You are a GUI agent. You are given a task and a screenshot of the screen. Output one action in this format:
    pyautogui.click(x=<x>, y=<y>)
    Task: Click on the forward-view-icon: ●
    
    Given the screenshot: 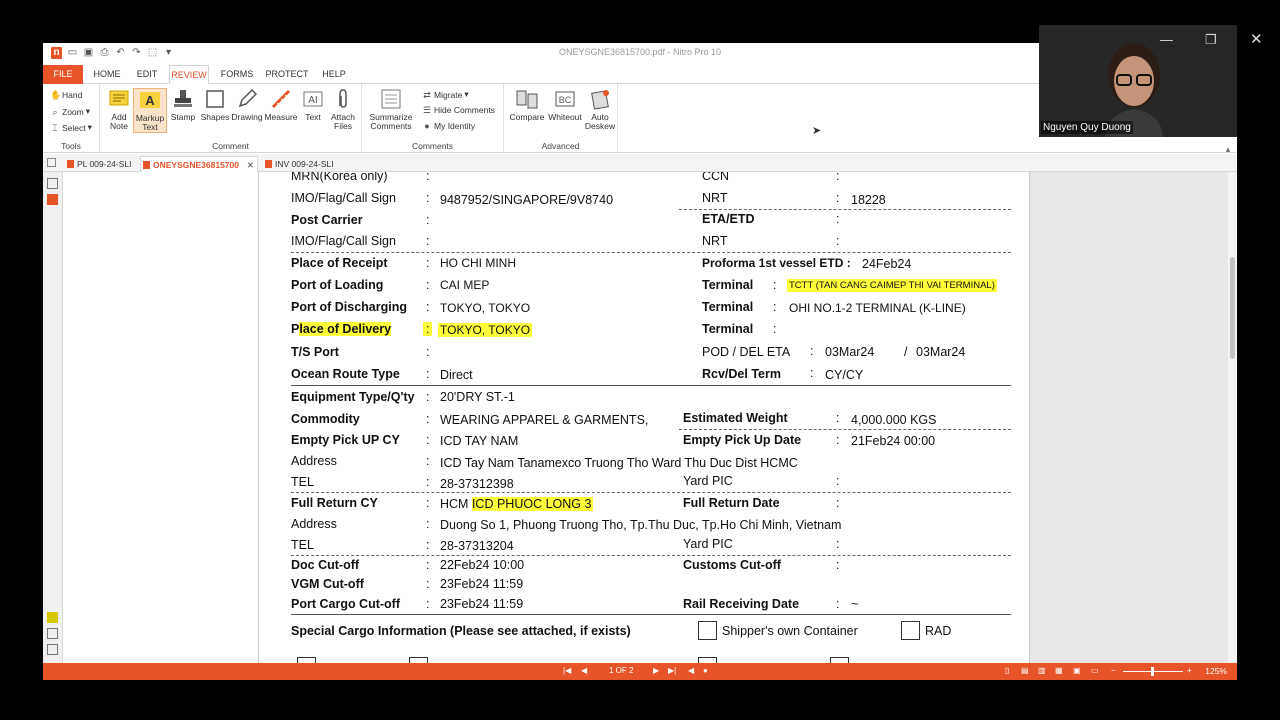 What is the action you would take?
    pyautogui.click(x=705, y=670)
    